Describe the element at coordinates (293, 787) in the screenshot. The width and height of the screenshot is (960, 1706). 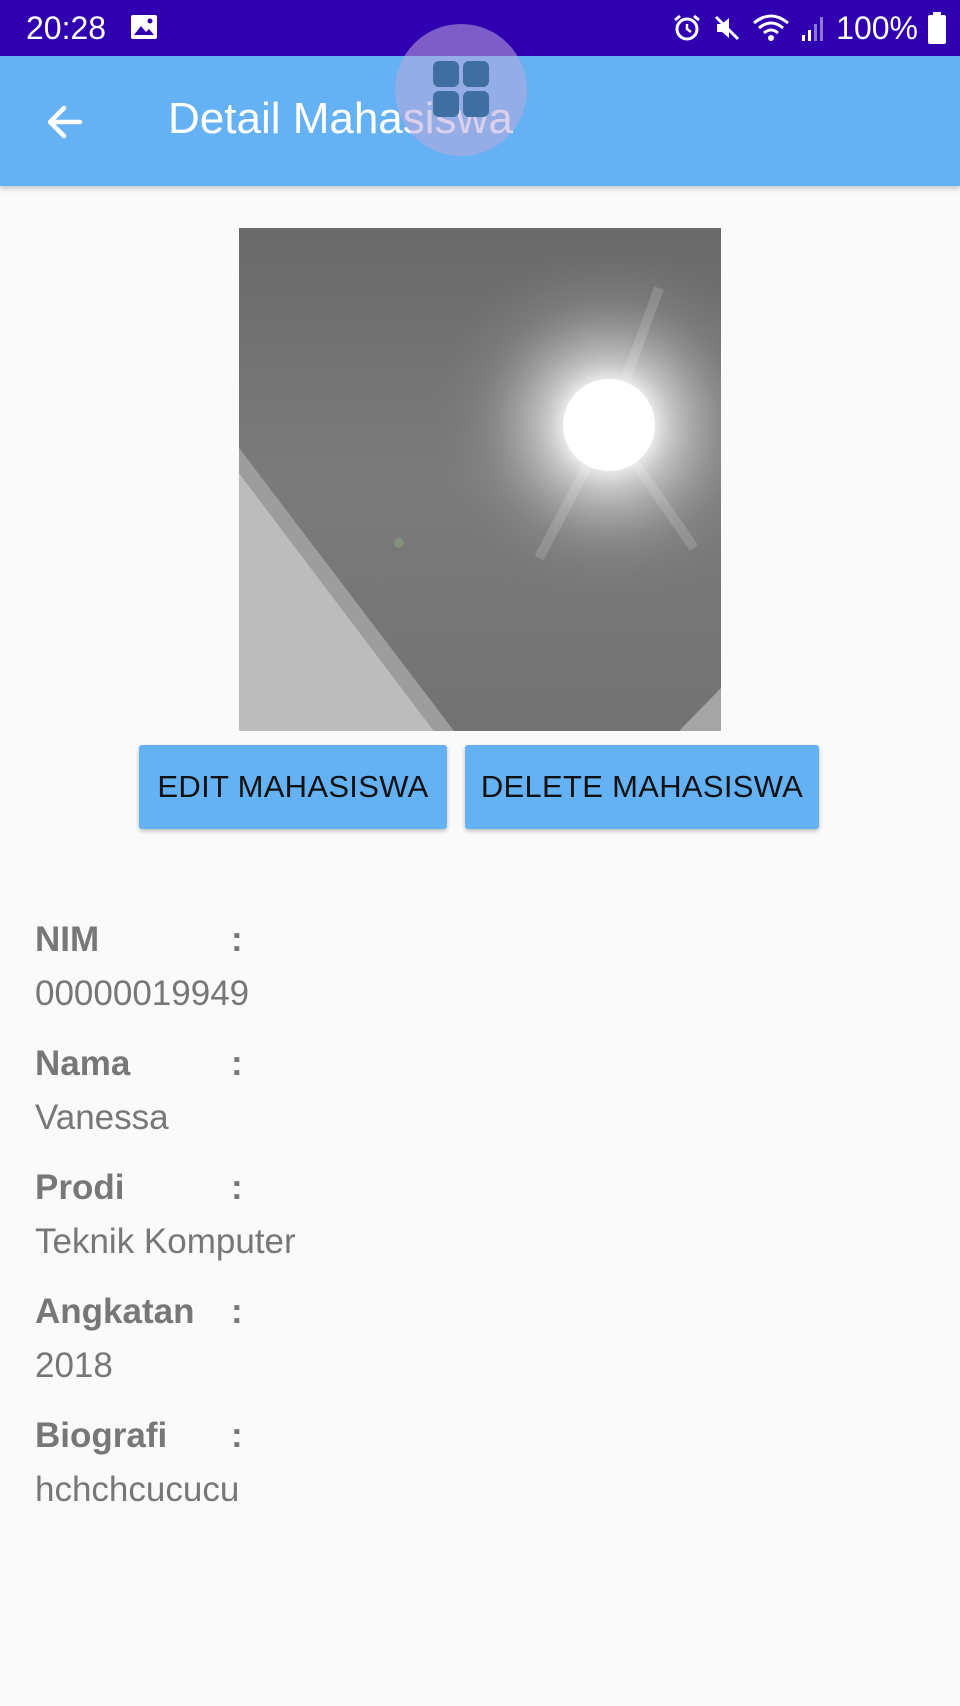
I see `edit-mahasiswa-button: EDIT MAHASISWA` at that location.